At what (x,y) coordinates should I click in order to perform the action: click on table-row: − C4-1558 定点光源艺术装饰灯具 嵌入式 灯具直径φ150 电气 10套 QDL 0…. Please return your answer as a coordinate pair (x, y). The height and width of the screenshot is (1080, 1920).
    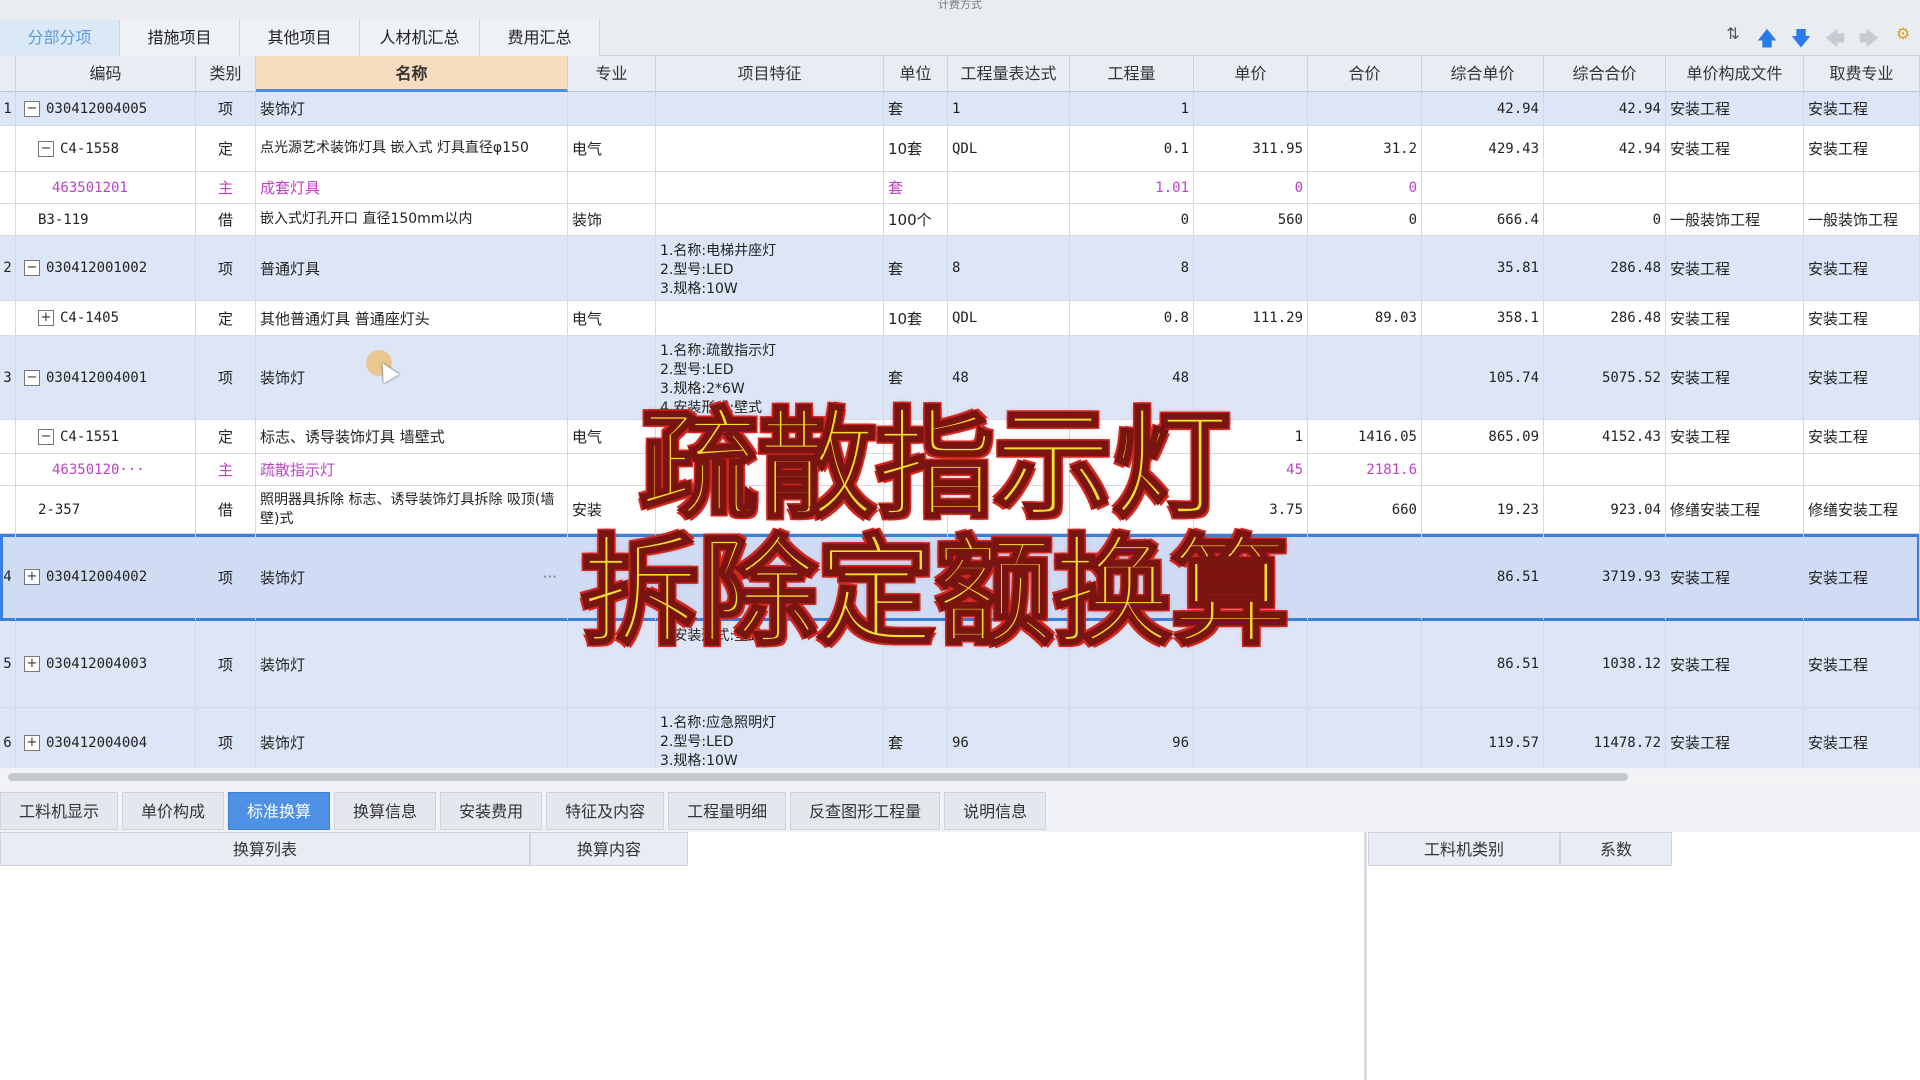
    Looking at the image, I should click on (960, 149).